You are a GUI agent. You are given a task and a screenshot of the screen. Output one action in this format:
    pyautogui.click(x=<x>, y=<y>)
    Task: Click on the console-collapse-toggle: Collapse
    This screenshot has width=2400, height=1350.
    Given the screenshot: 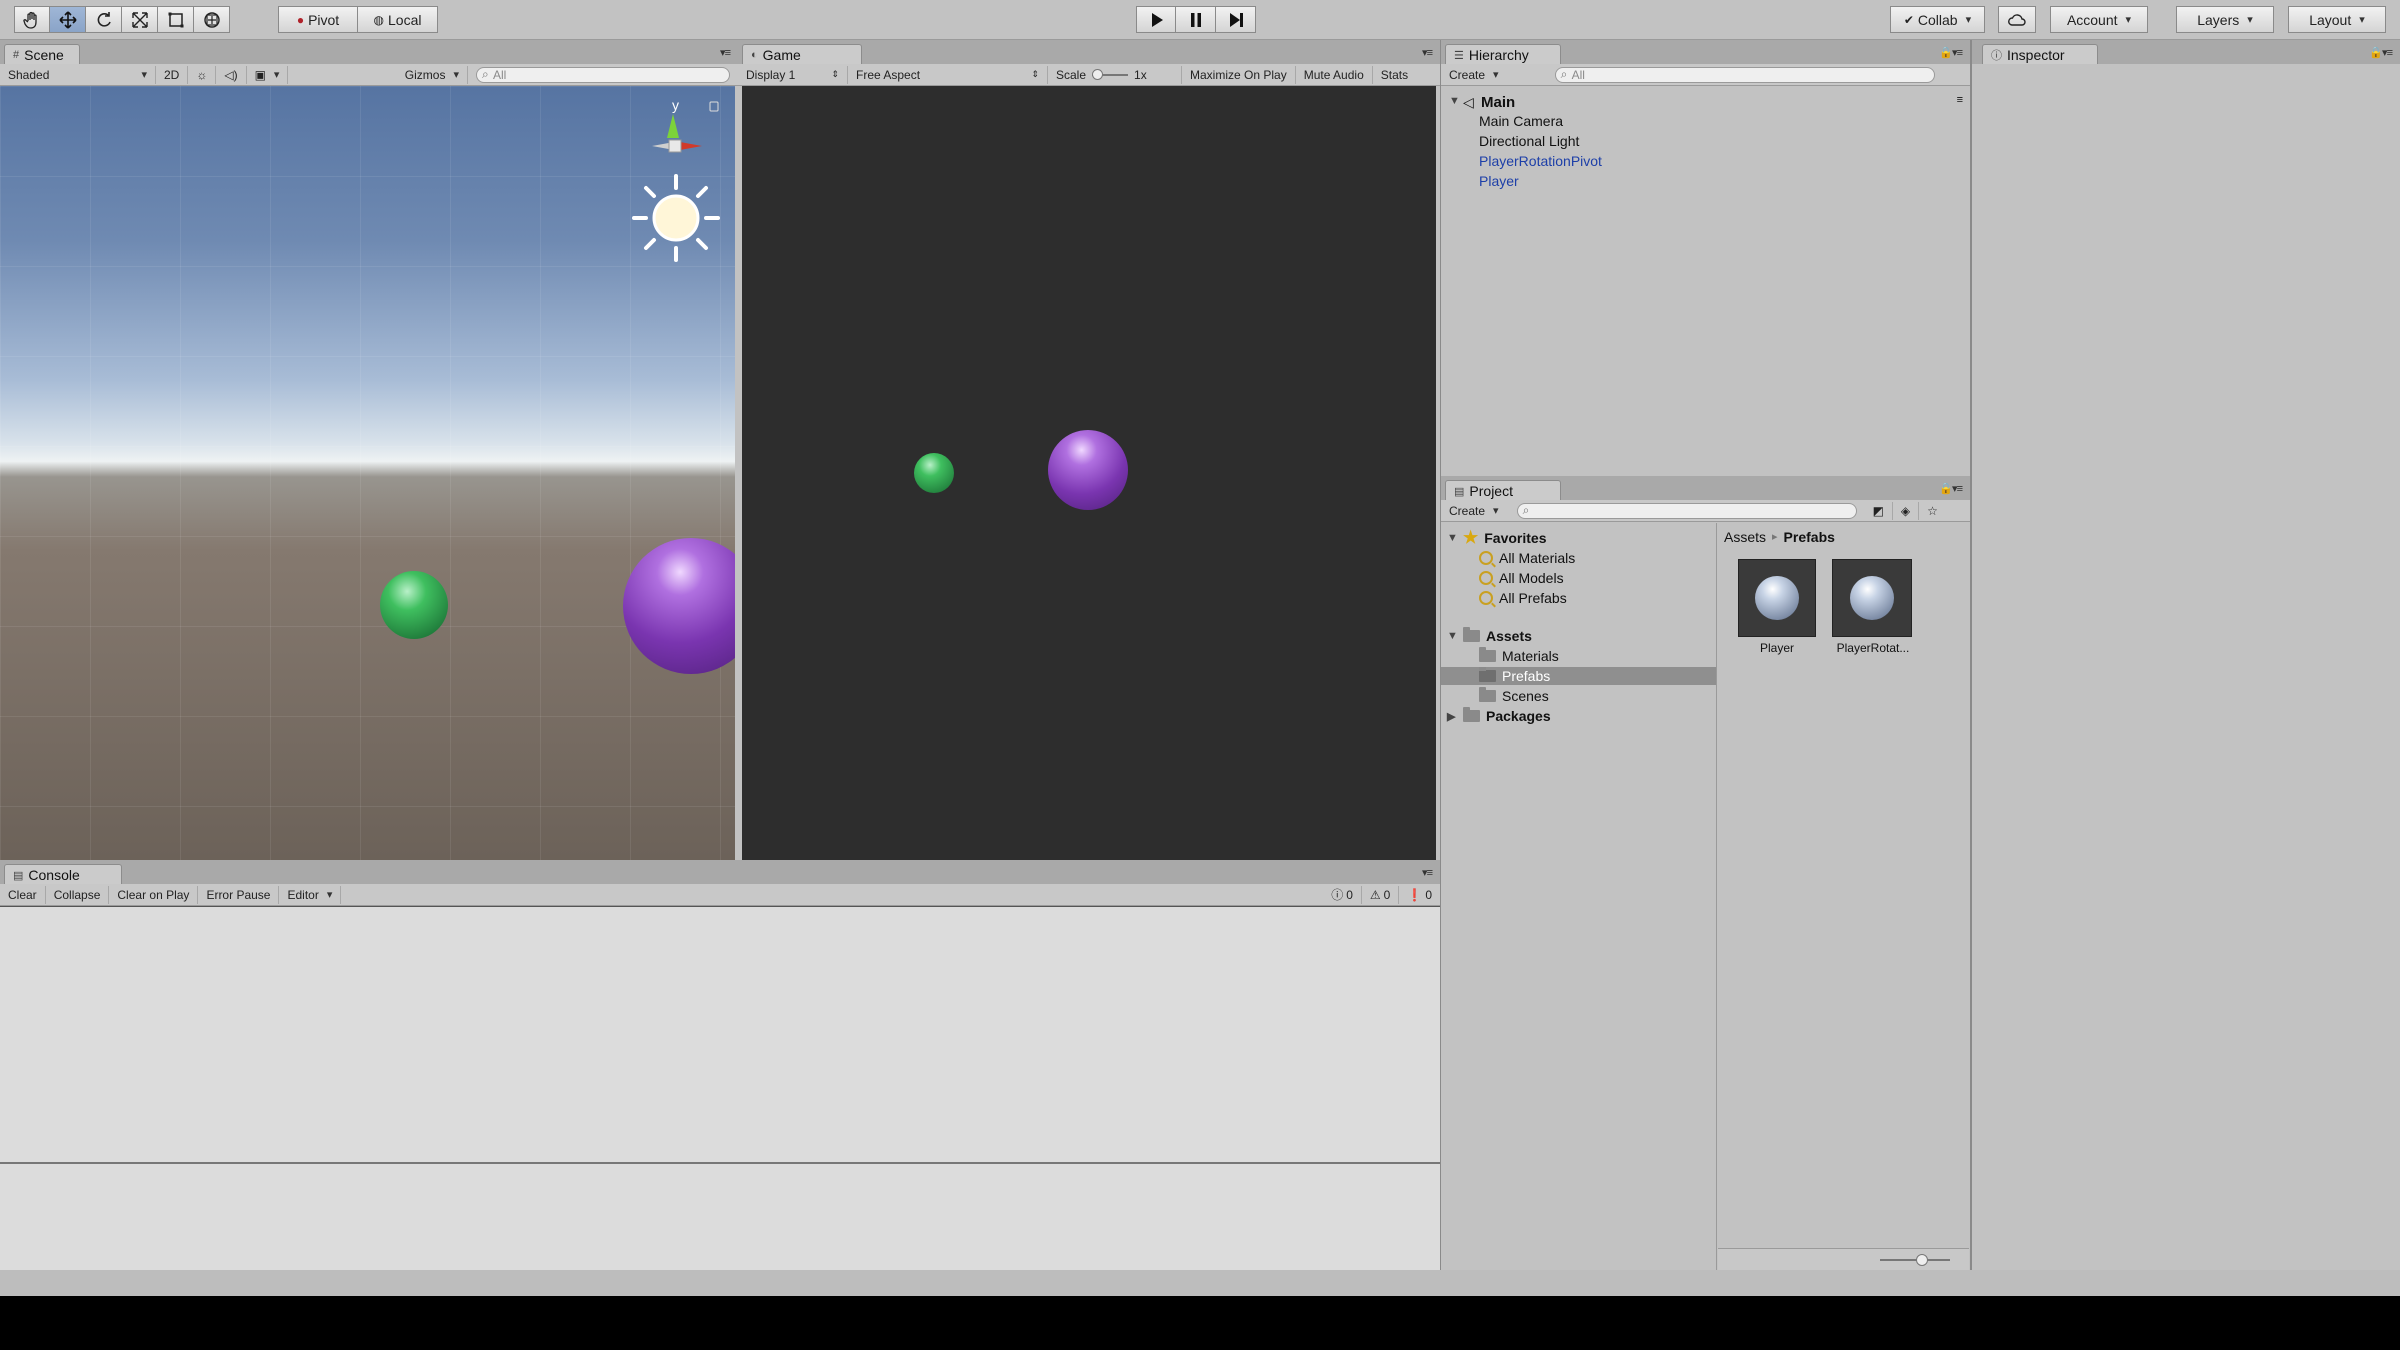 What is the action you would take?
    pyautogui.click(x=78, y=894)
    